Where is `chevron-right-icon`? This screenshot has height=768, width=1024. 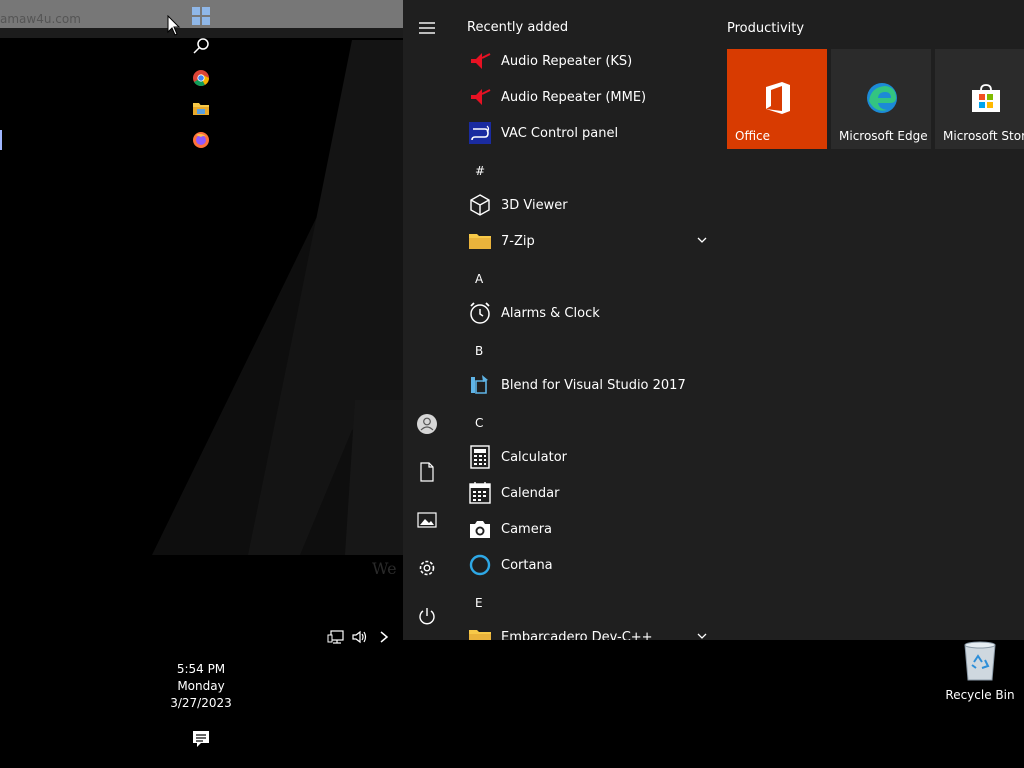 chevron-right-icon is located at coordinates (384, 637).